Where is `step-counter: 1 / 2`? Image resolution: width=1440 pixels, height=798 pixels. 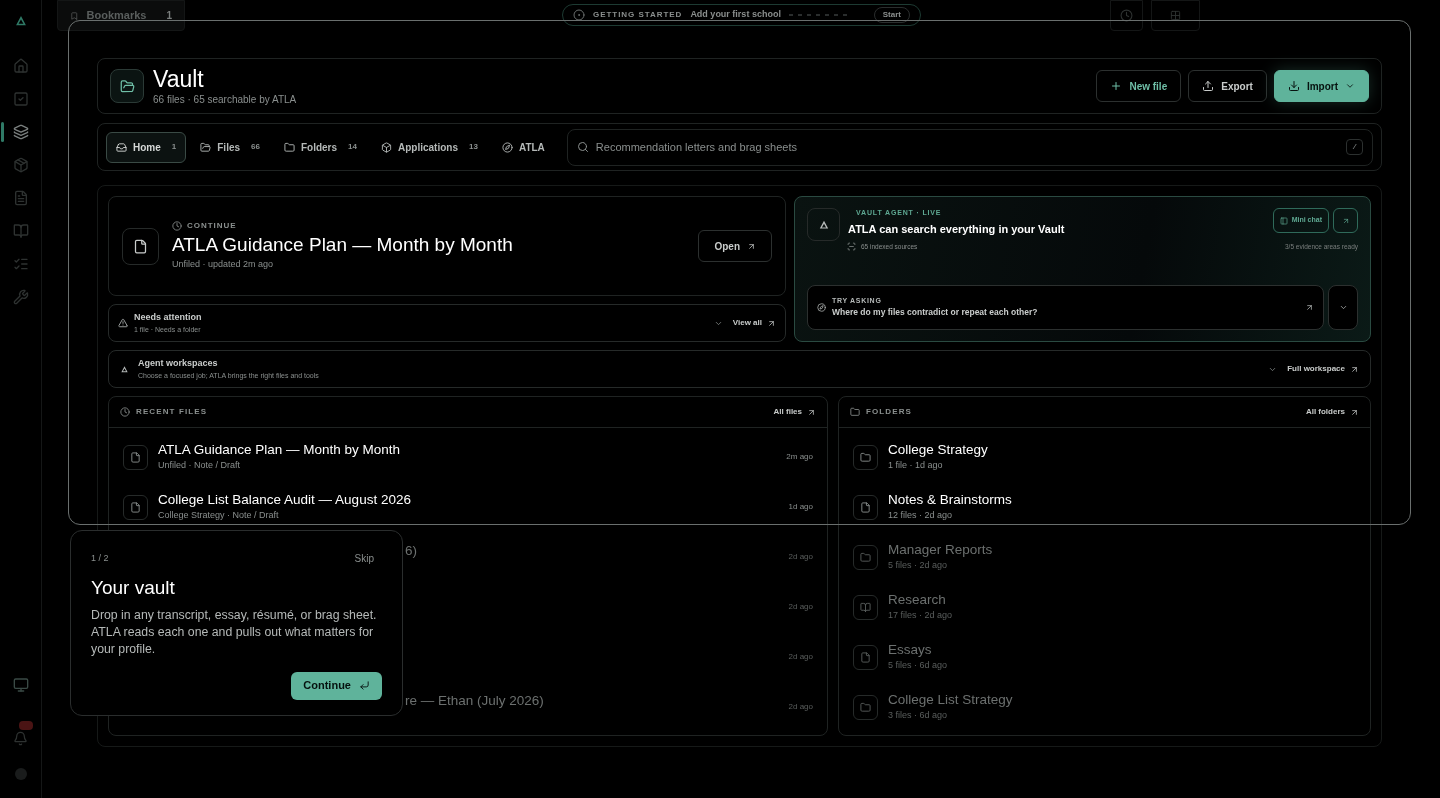
step-counter: 1 / 2 is located at coordinates (100, 558).